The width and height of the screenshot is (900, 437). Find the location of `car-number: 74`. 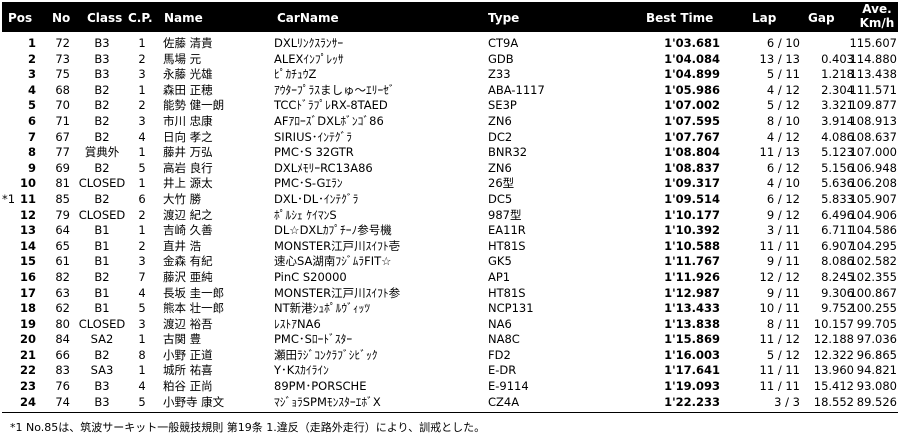

car-number: 74 is located at coordinates (62, 401).